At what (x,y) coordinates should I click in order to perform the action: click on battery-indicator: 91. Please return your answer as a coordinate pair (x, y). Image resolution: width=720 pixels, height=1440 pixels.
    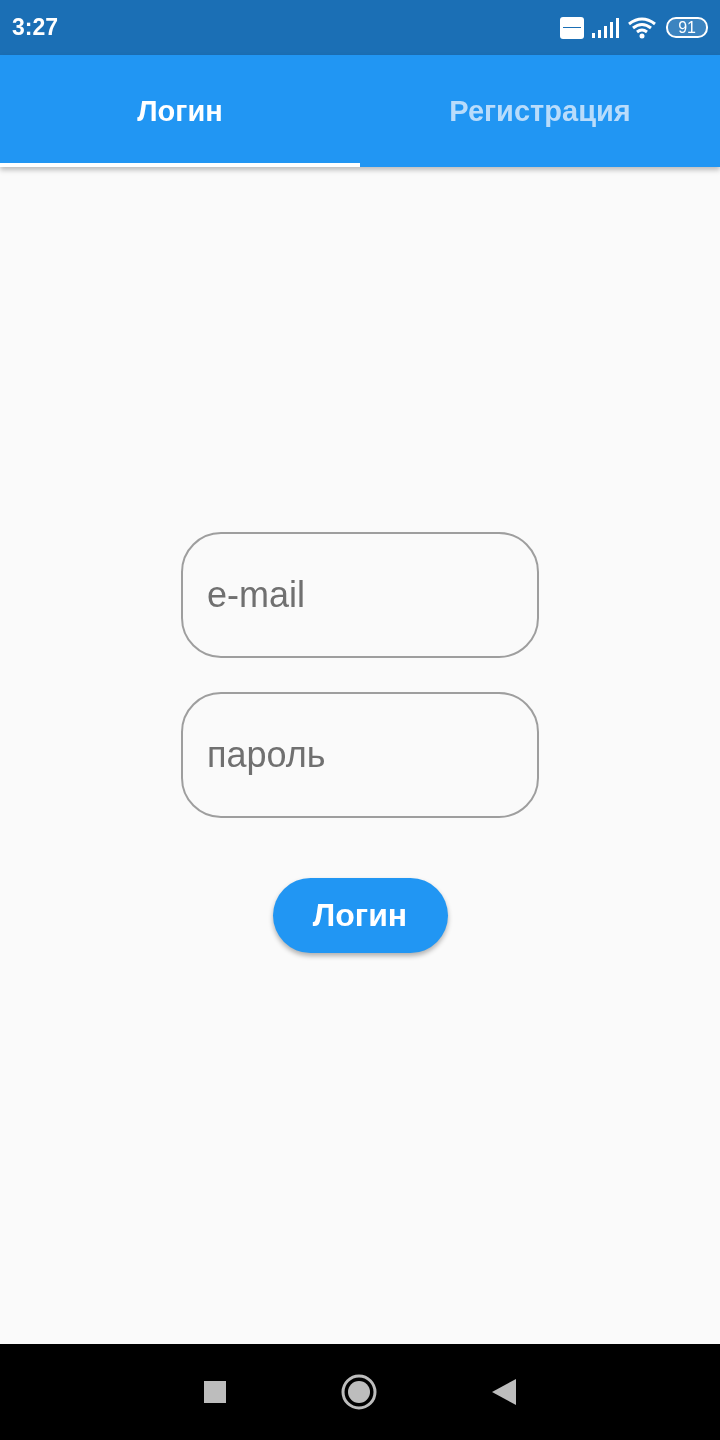
    Looking at the image, I should click on (687, 27).